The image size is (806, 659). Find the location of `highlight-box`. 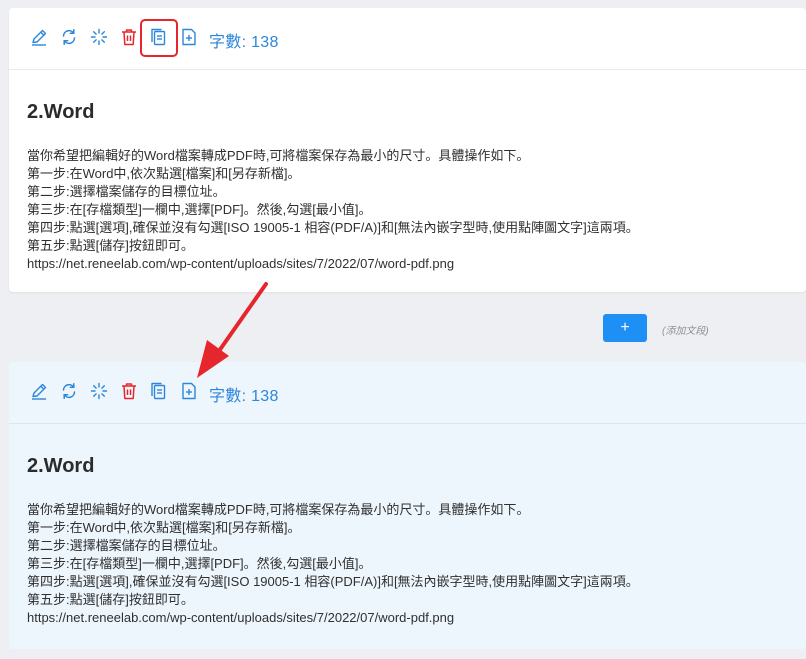

highlight-box is located at coordinates (159, 38).